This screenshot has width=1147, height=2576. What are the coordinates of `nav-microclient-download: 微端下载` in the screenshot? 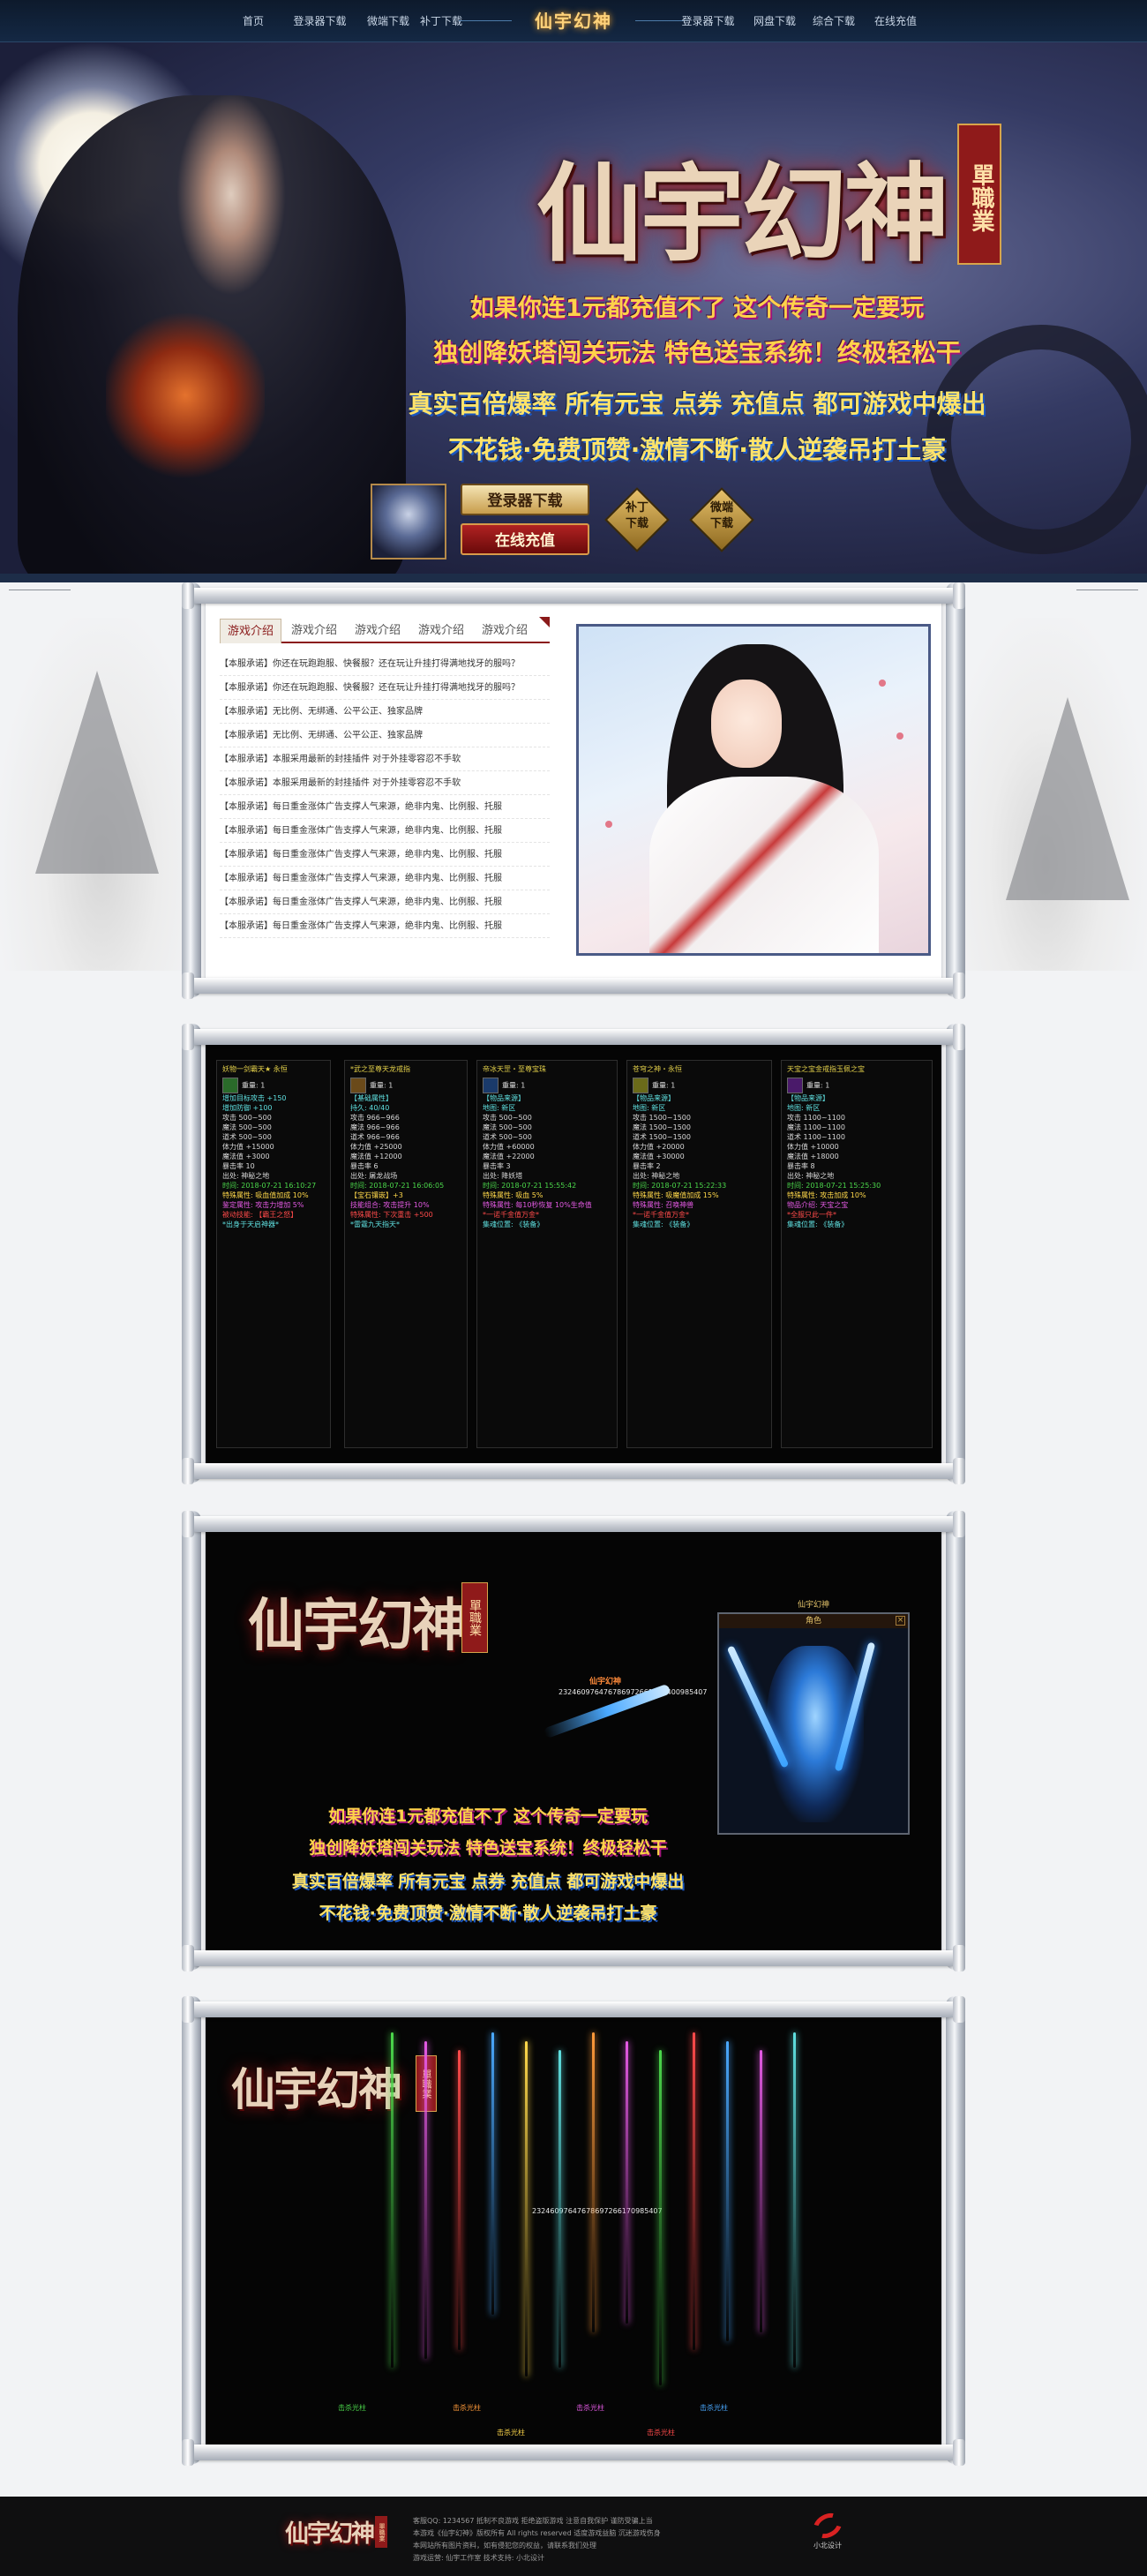 It's located at (389, 21).